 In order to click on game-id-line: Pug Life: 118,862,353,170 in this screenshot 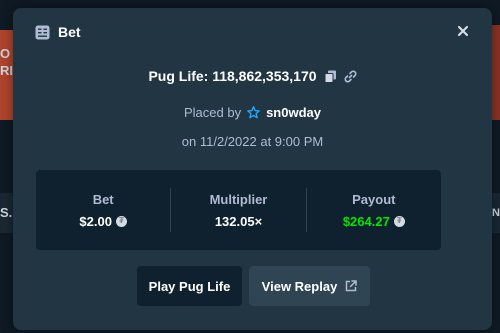, I will do `click(252, 76)`.